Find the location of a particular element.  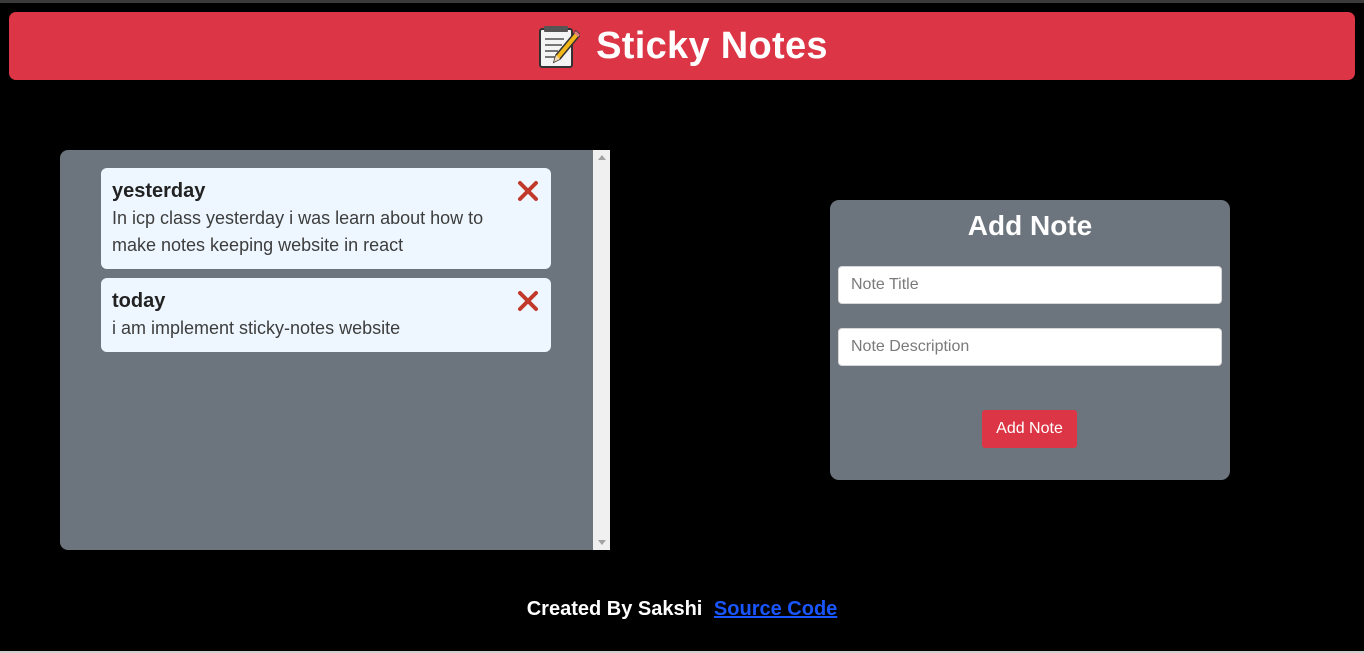

note-title: today is located at coordinates (139, 301).